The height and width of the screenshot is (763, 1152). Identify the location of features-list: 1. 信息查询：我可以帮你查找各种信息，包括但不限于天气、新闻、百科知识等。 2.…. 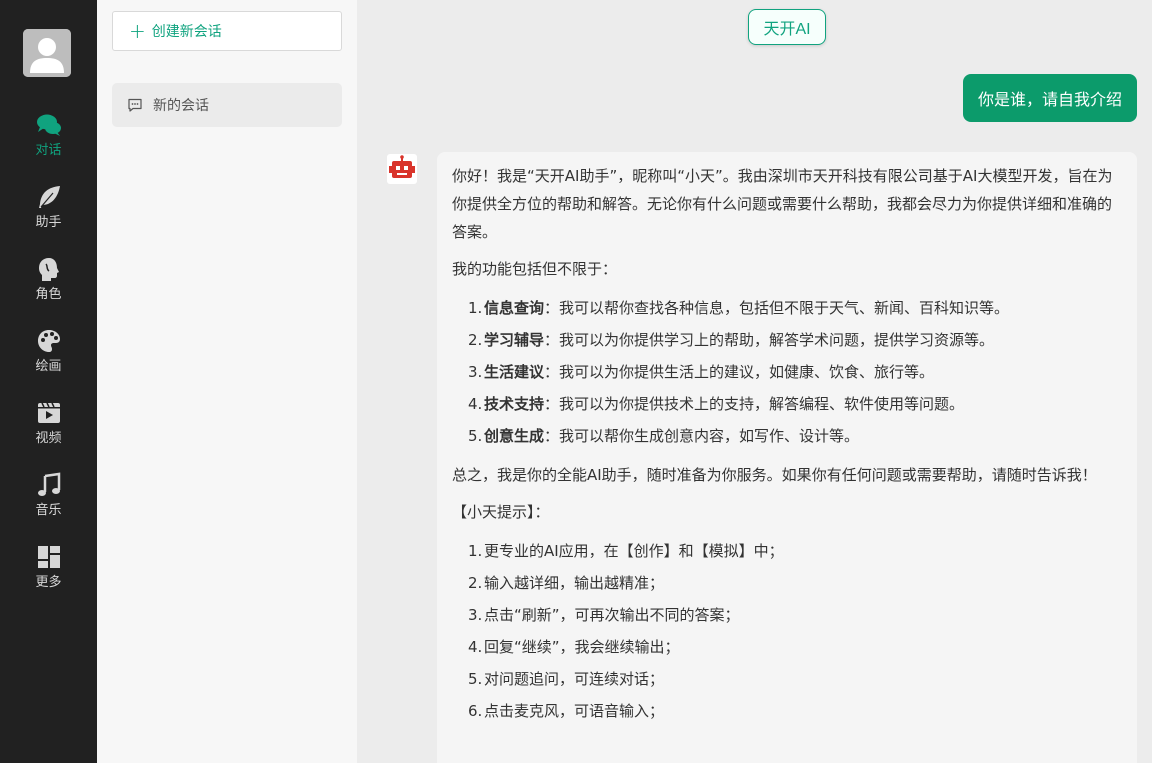
(787, 372).